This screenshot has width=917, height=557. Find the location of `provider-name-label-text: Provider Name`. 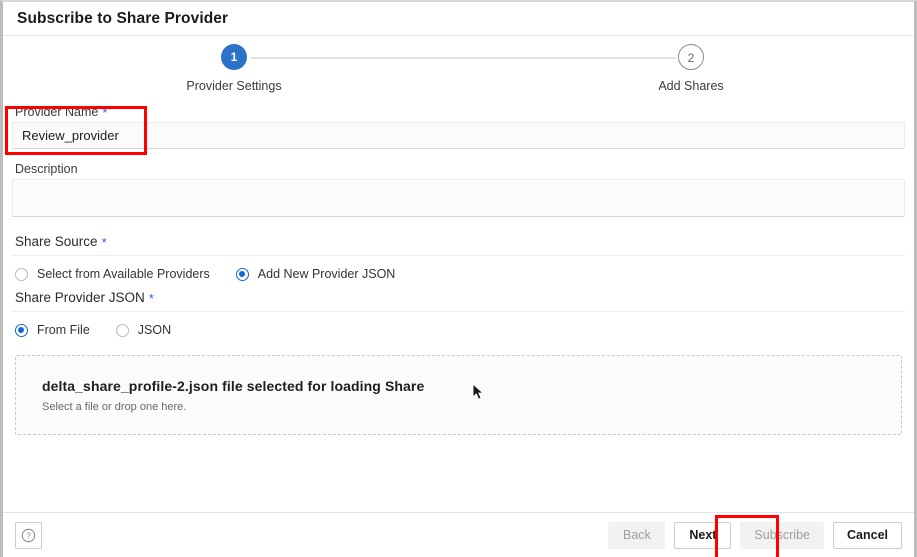

provider-name-label-text: Provider Name is located at coordinates (57, 112).